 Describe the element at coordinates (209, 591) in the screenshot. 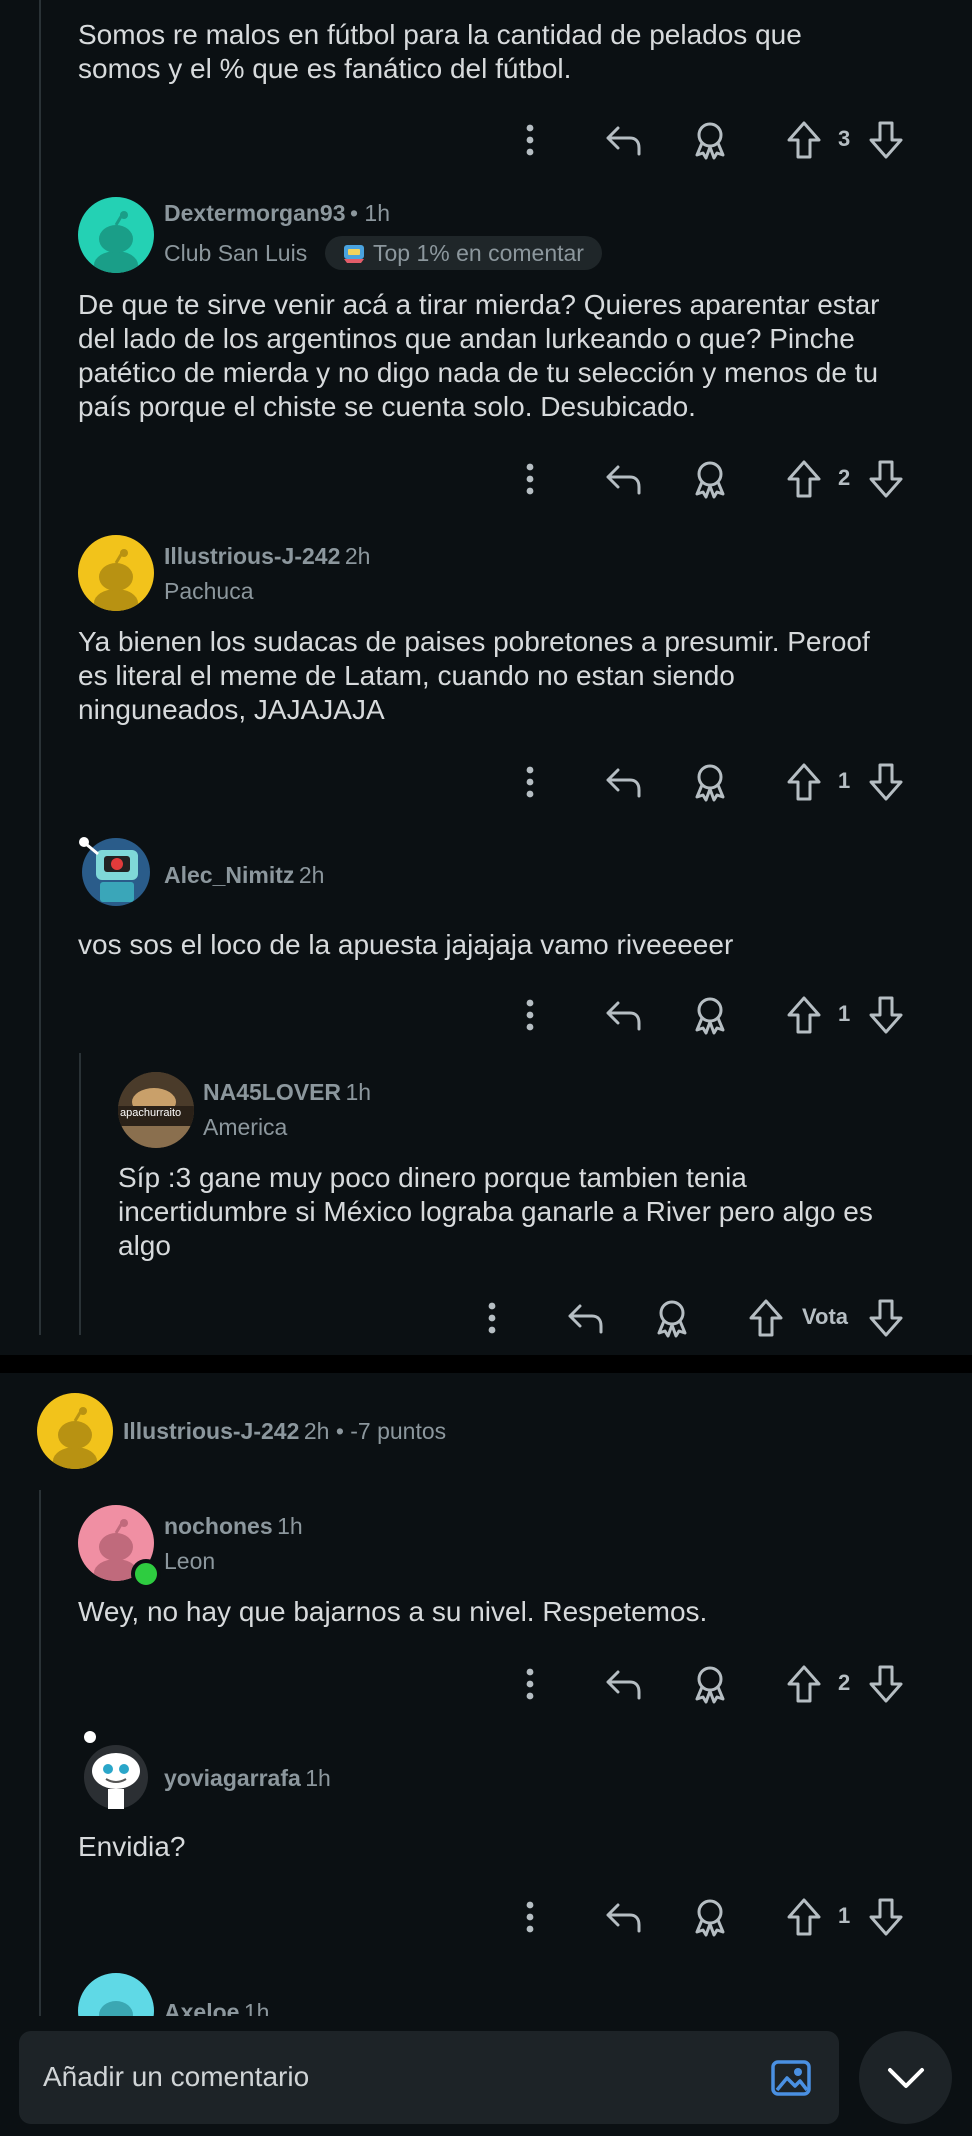

I see `user-flair: Pachuca` at that location.